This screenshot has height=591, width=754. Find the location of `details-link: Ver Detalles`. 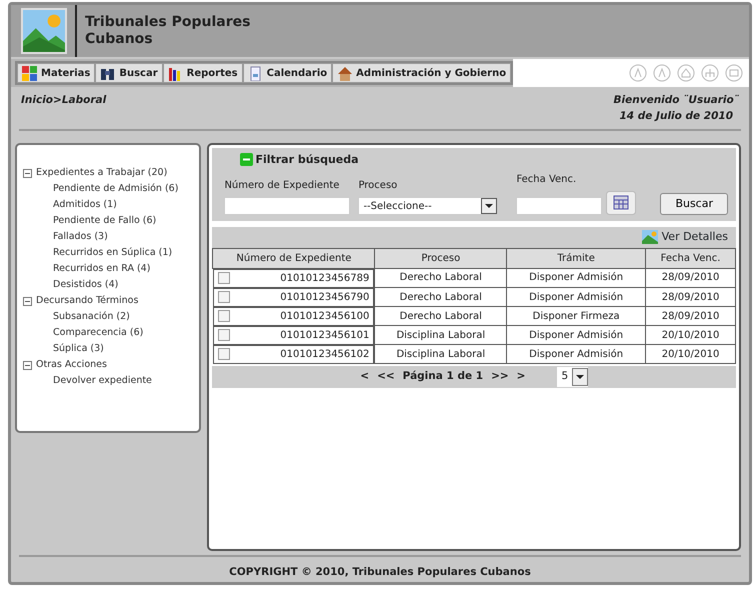

details-link: Ver Detalles is located at coordinates (685, 237).